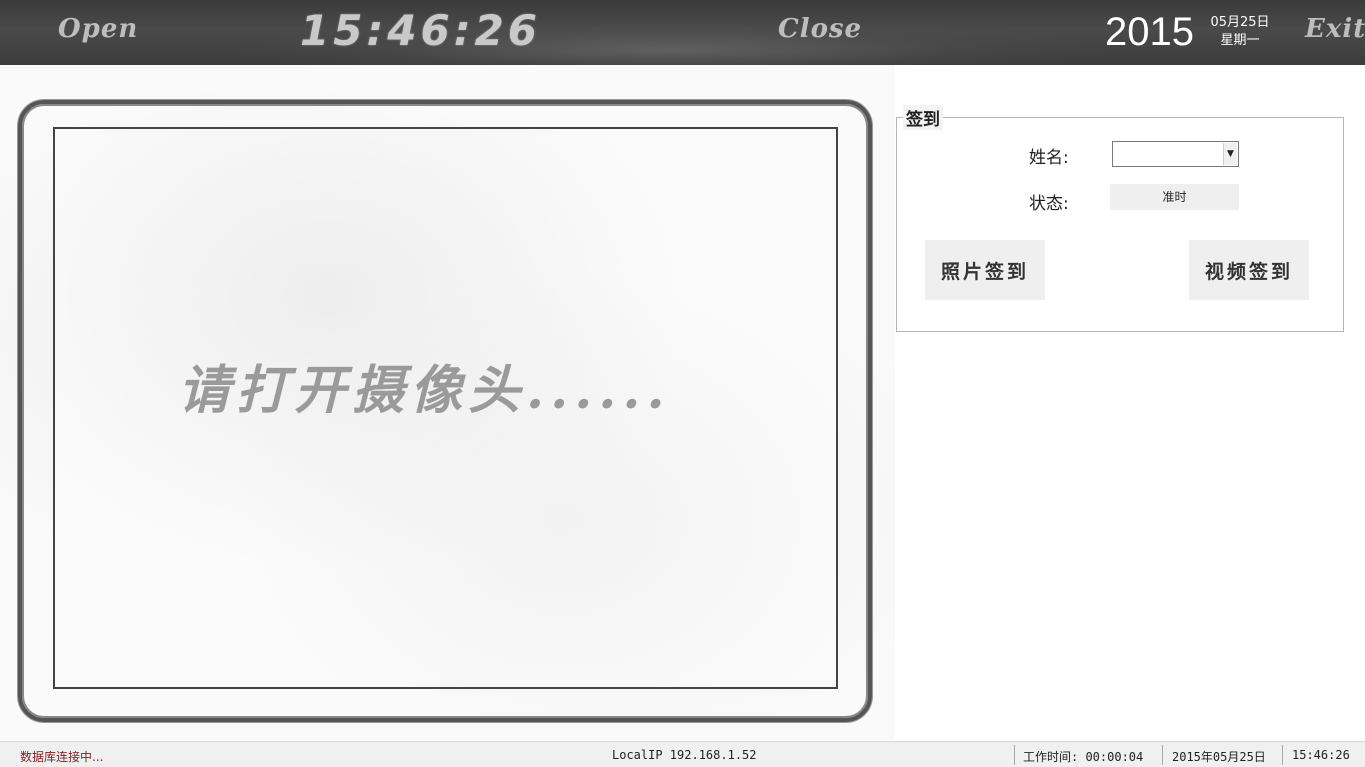 This screenshot has width=1365, height=767. What do you see at coordinates (1049, 204) in the screenshot?
I see `status-label: 状态:` at bounding box center [1049, 204].